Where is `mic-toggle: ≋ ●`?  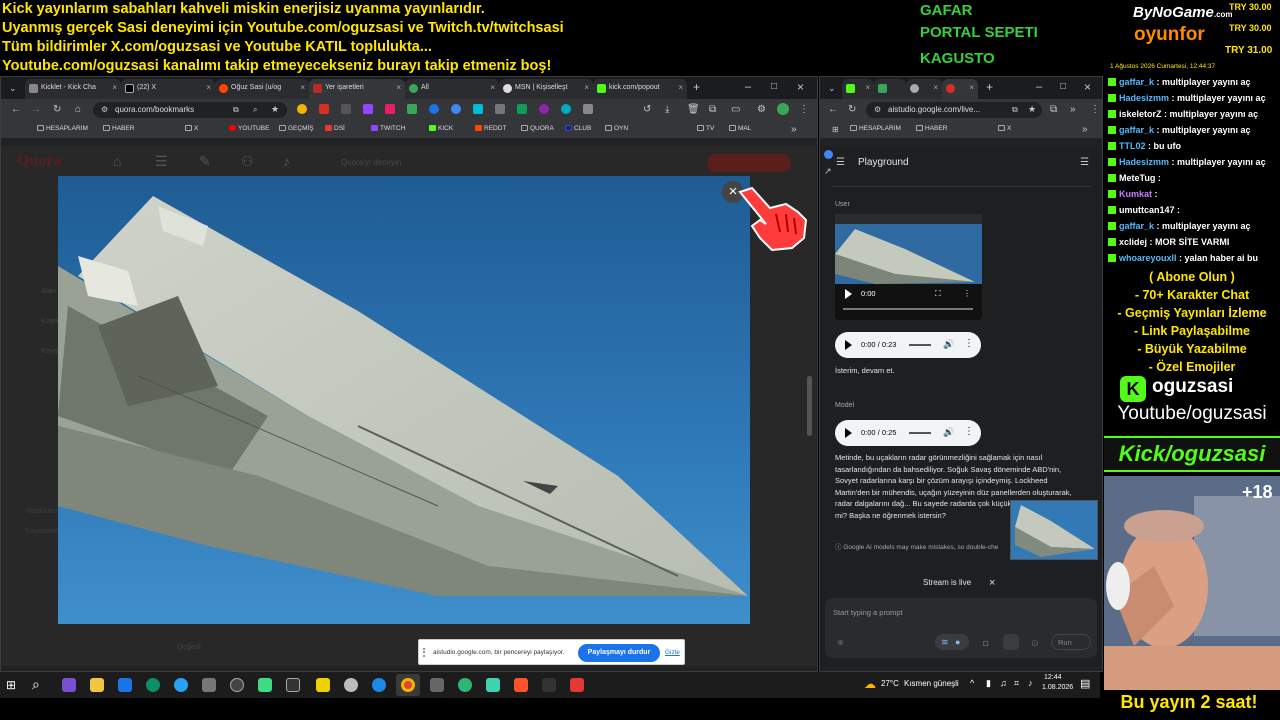 mic-toggle: ≋ ● is located at coordinates (952, 642).